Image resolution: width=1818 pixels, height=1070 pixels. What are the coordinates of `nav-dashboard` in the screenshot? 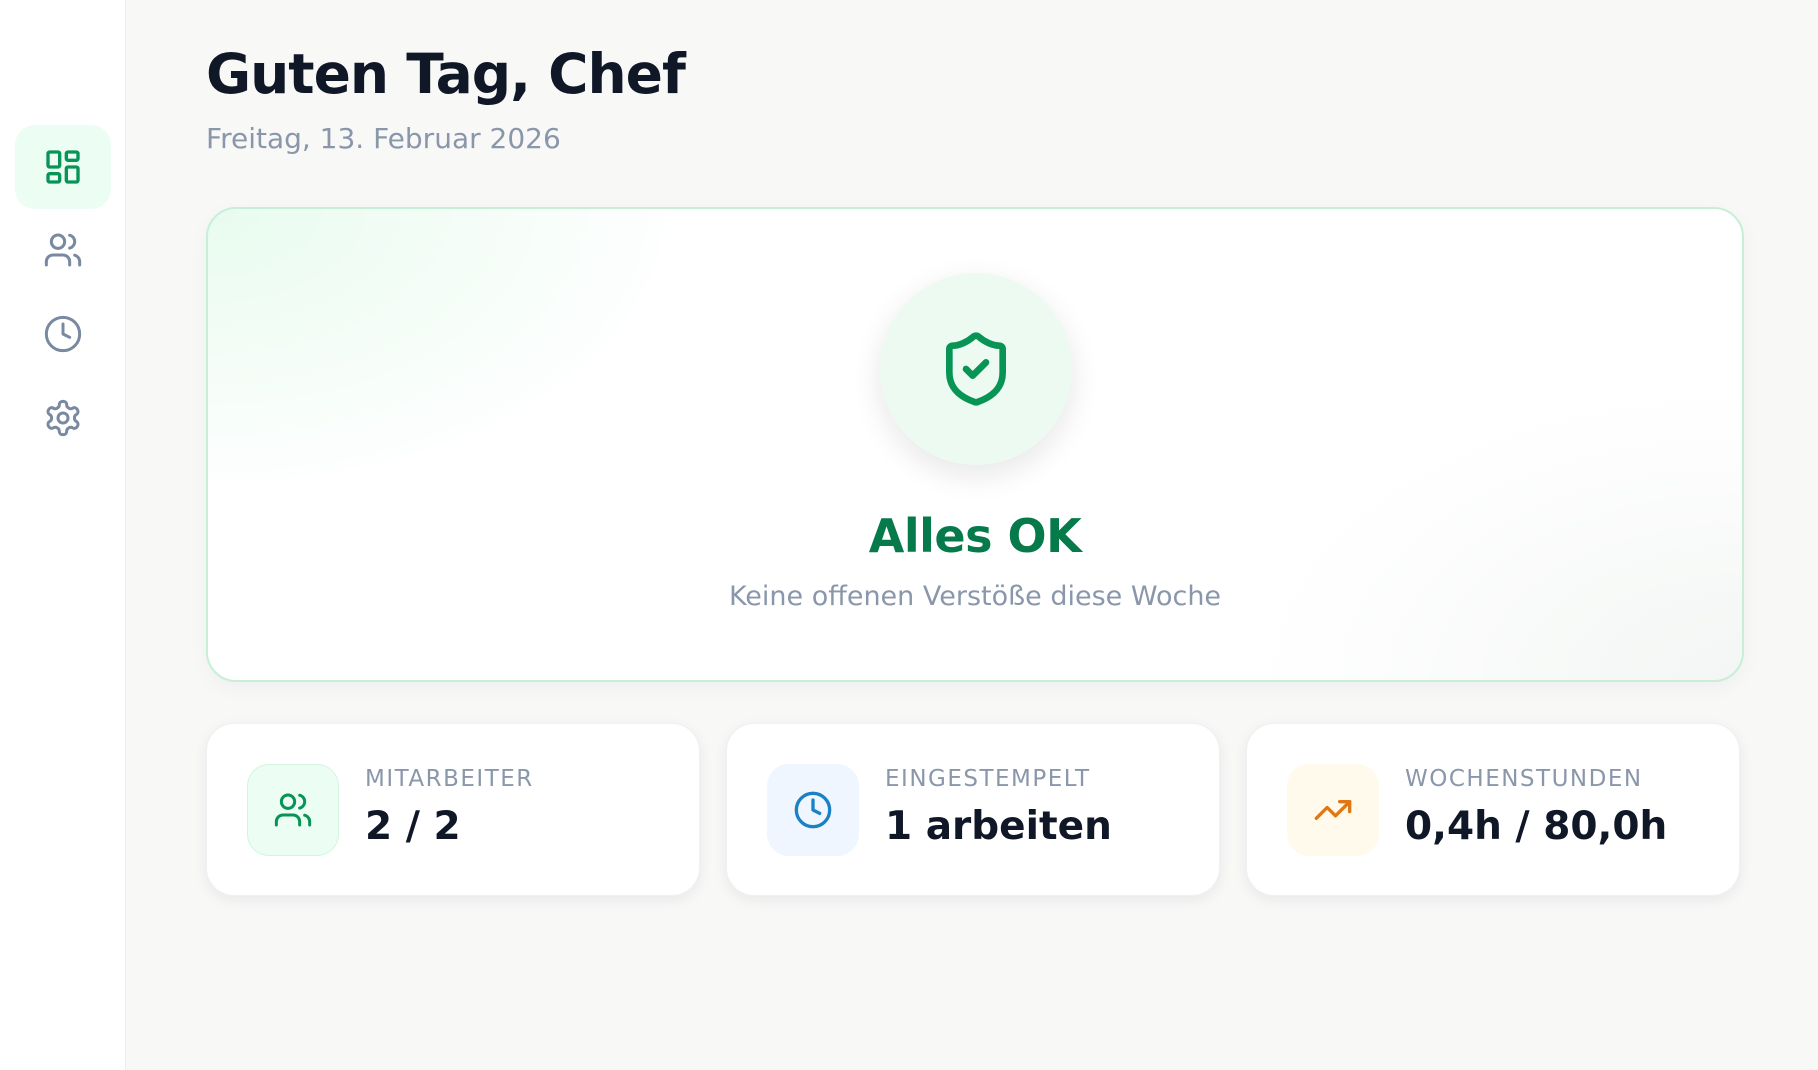 It's located at (63, 167).